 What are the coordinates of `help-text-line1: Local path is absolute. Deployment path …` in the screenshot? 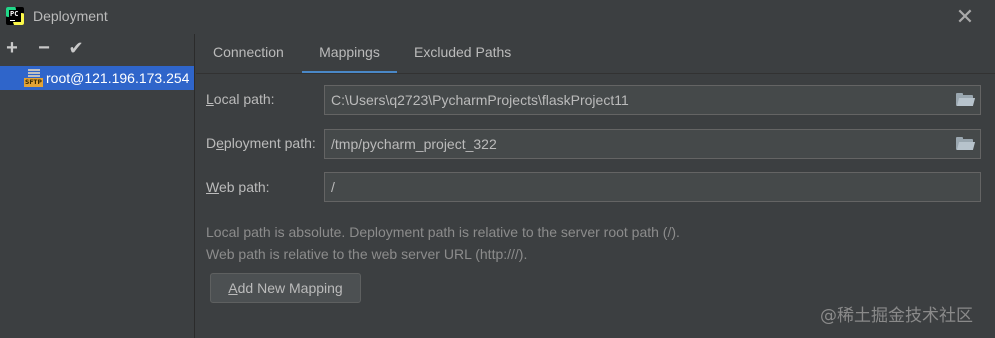 It's located at (443, 232).